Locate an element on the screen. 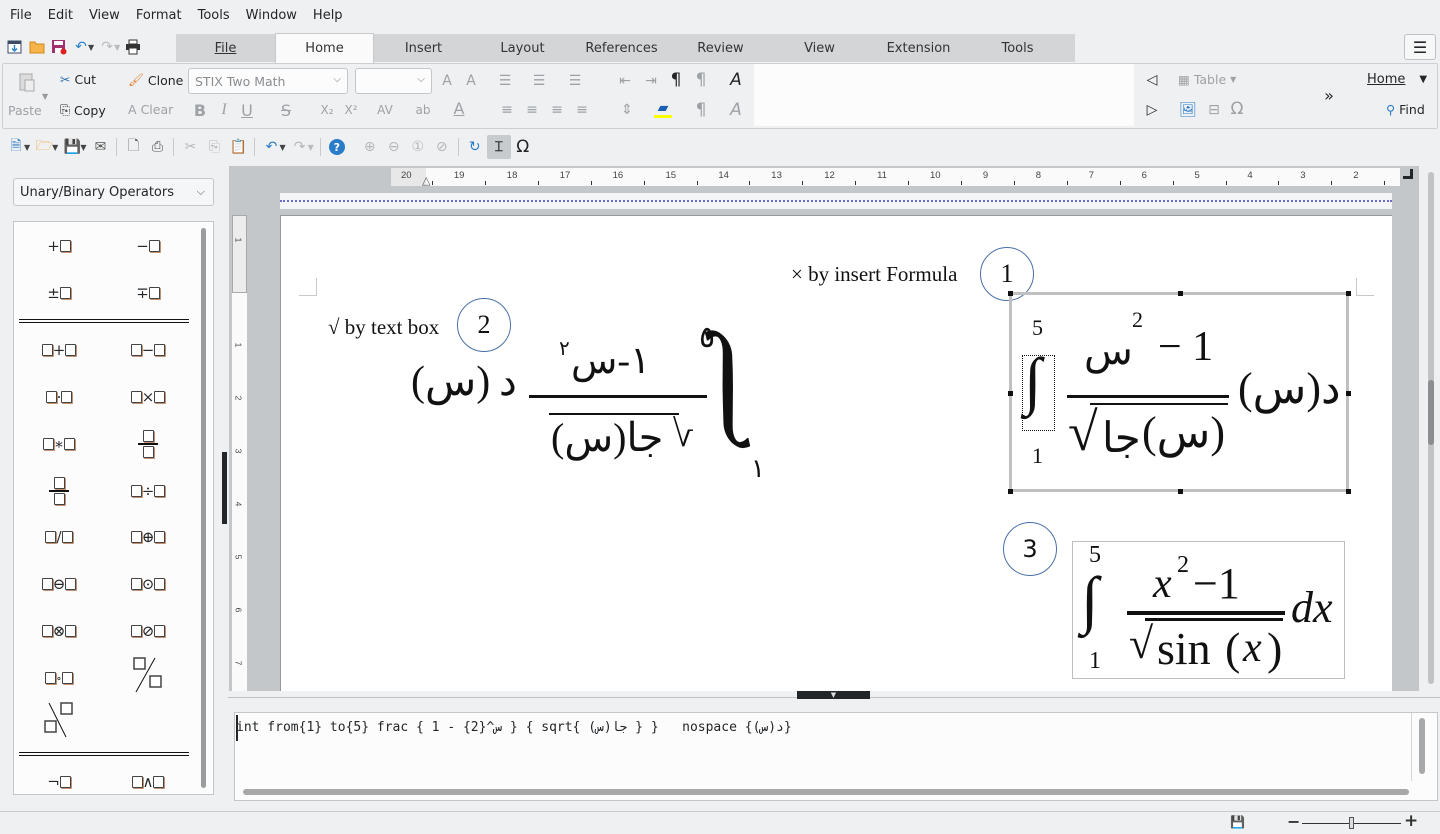 This screenshot has width=1440, height=834. menu-view: View is located at coordinates (104, 15).